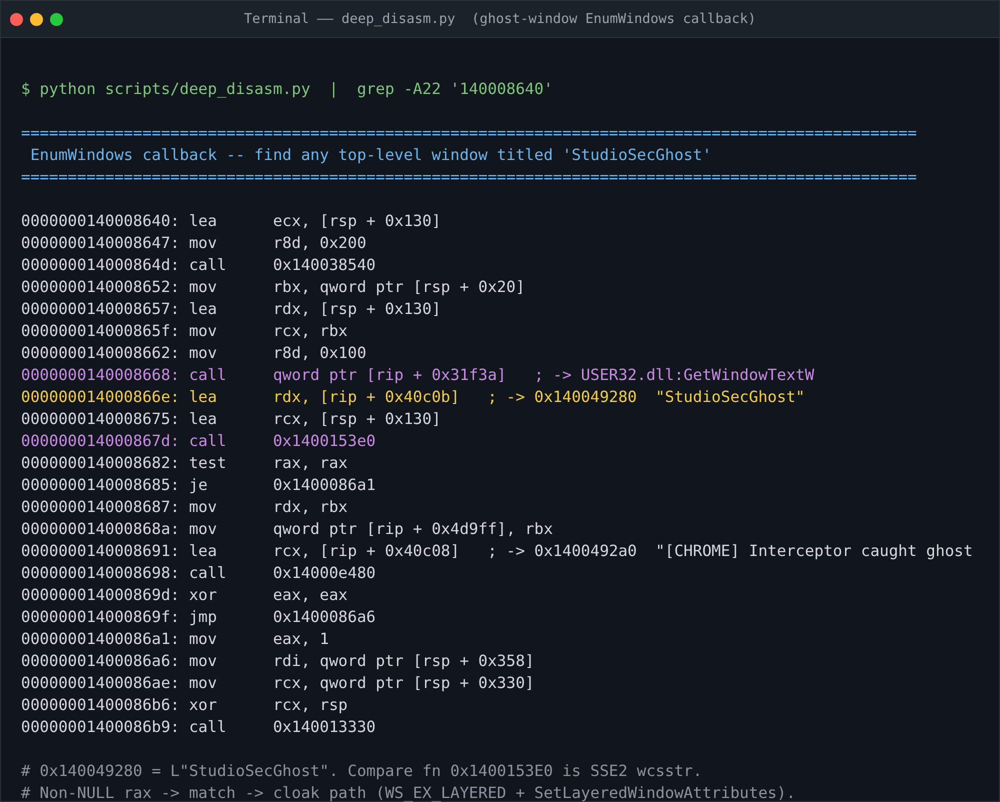 The width and height of the screenshot is (1000, 802). Describe the element at coordinates (310, 705) in the screenshot. I see `code-operands: rcx, rsp` at that location.